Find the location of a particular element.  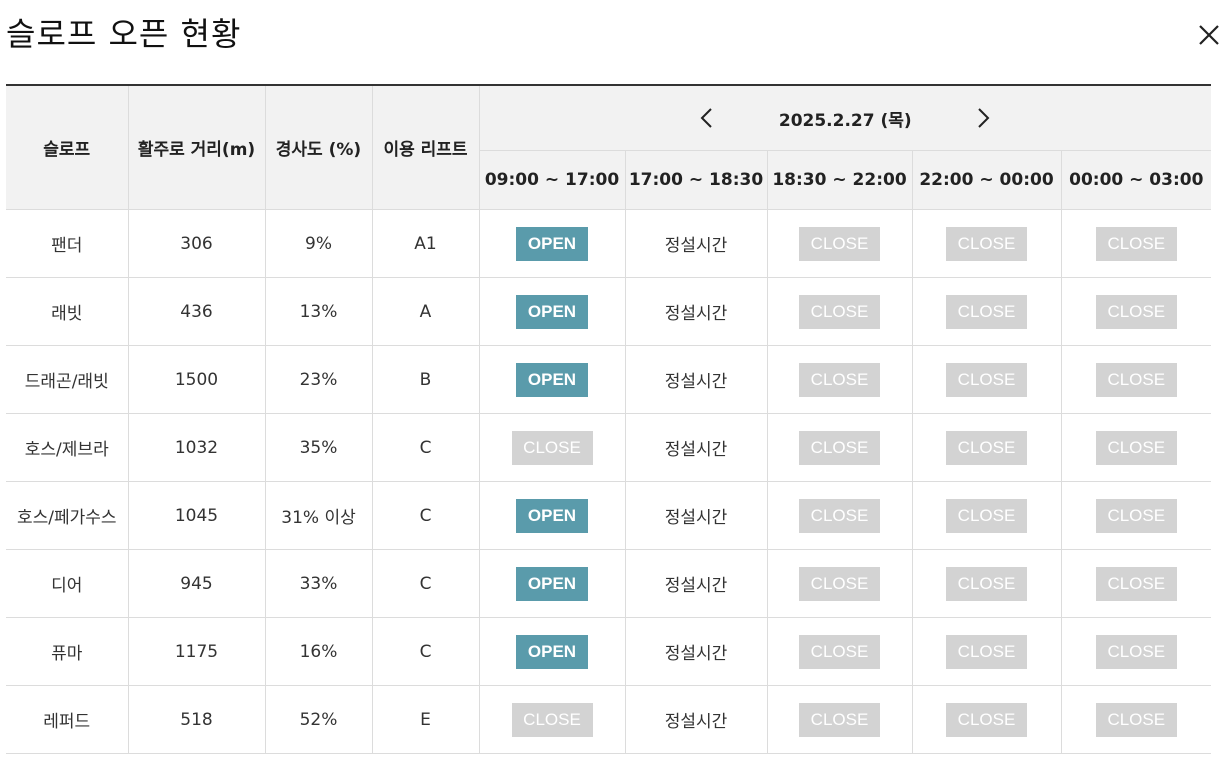

cell-slope: 팬더 is located at coordinates (67, 243).